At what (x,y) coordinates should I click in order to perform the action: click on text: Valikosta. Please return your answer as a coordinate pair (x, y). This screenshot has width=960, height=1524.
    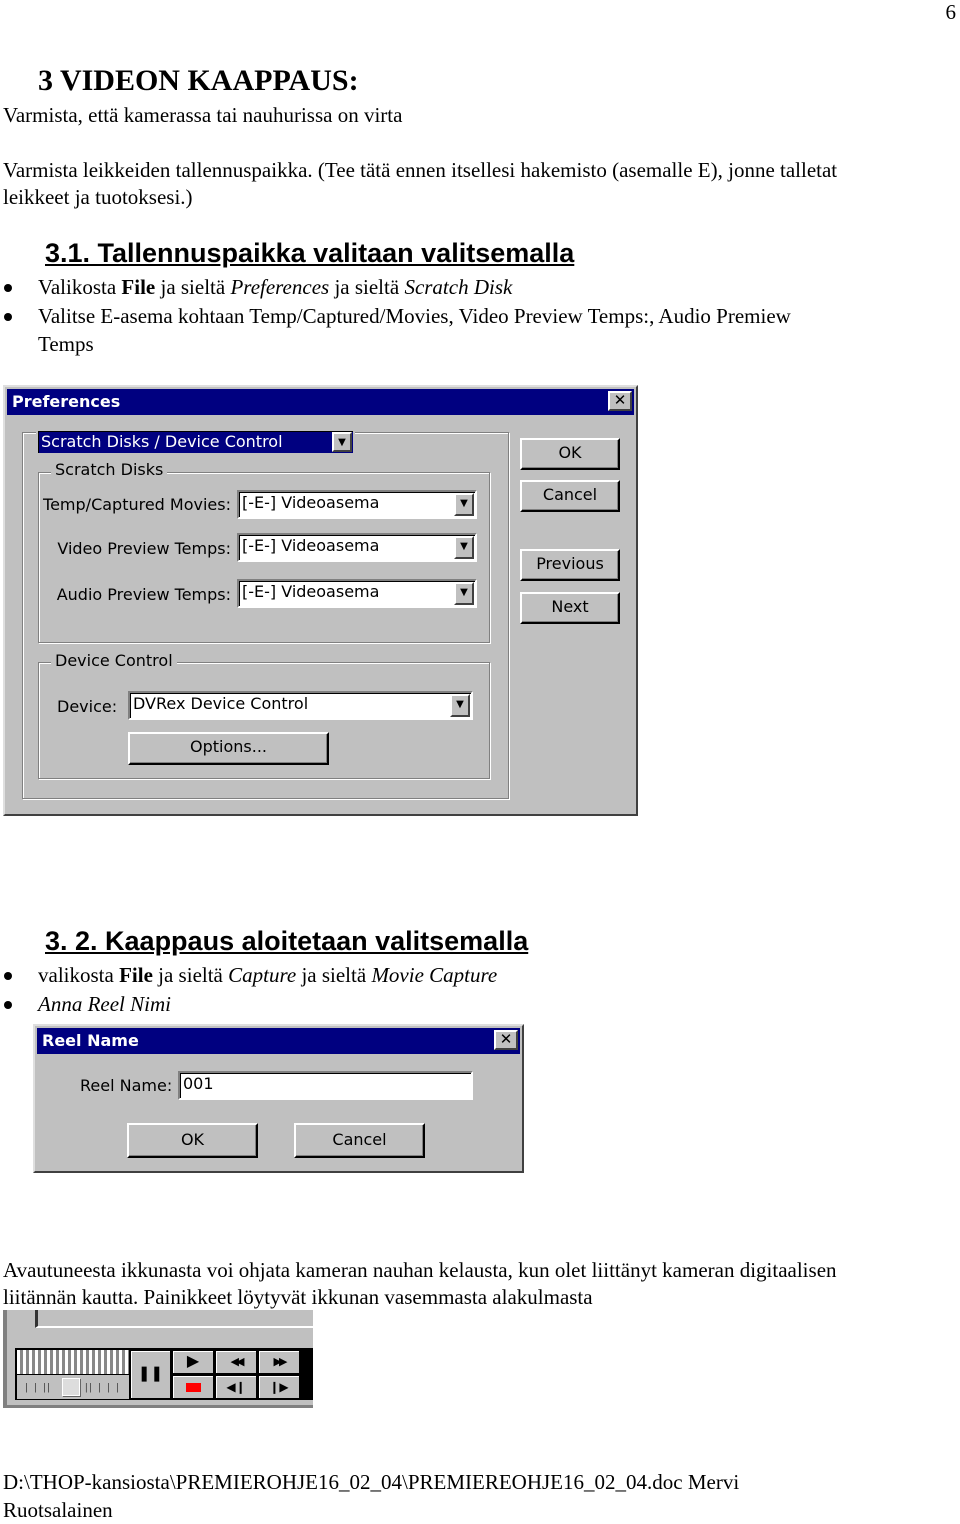
    Looking at the image, I should click on (80, 287).